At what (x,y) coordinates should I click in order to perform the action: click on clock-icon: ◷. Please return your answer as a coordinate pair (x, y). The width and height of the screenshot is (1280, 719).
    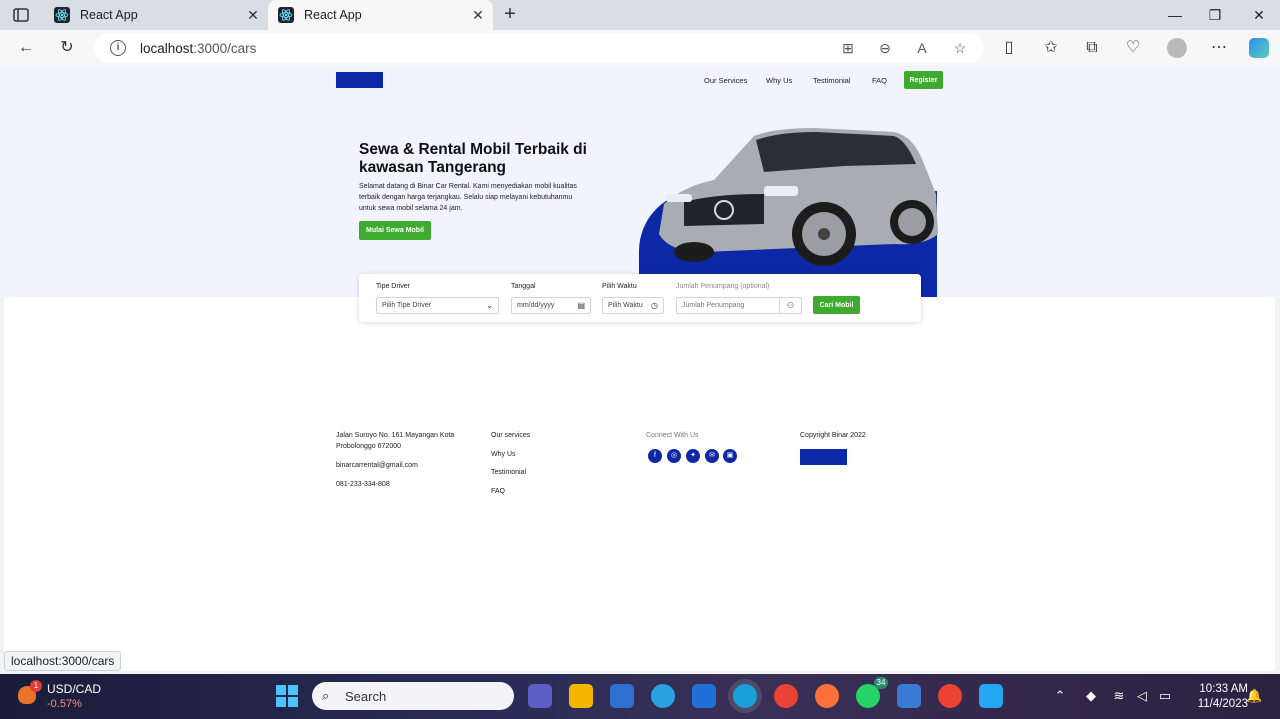
    Looking at the image, I should click on (654, 305).